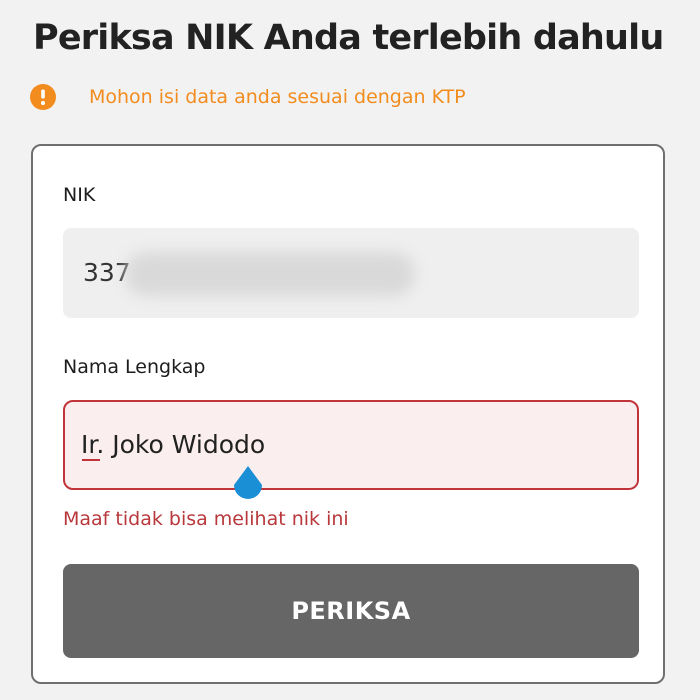 The image size is (700, 700). What do you see at coordinates (134, 367) in the screenshot?
I see `full-name-label: Nama Lengkap` at bounding box center [134, 367].